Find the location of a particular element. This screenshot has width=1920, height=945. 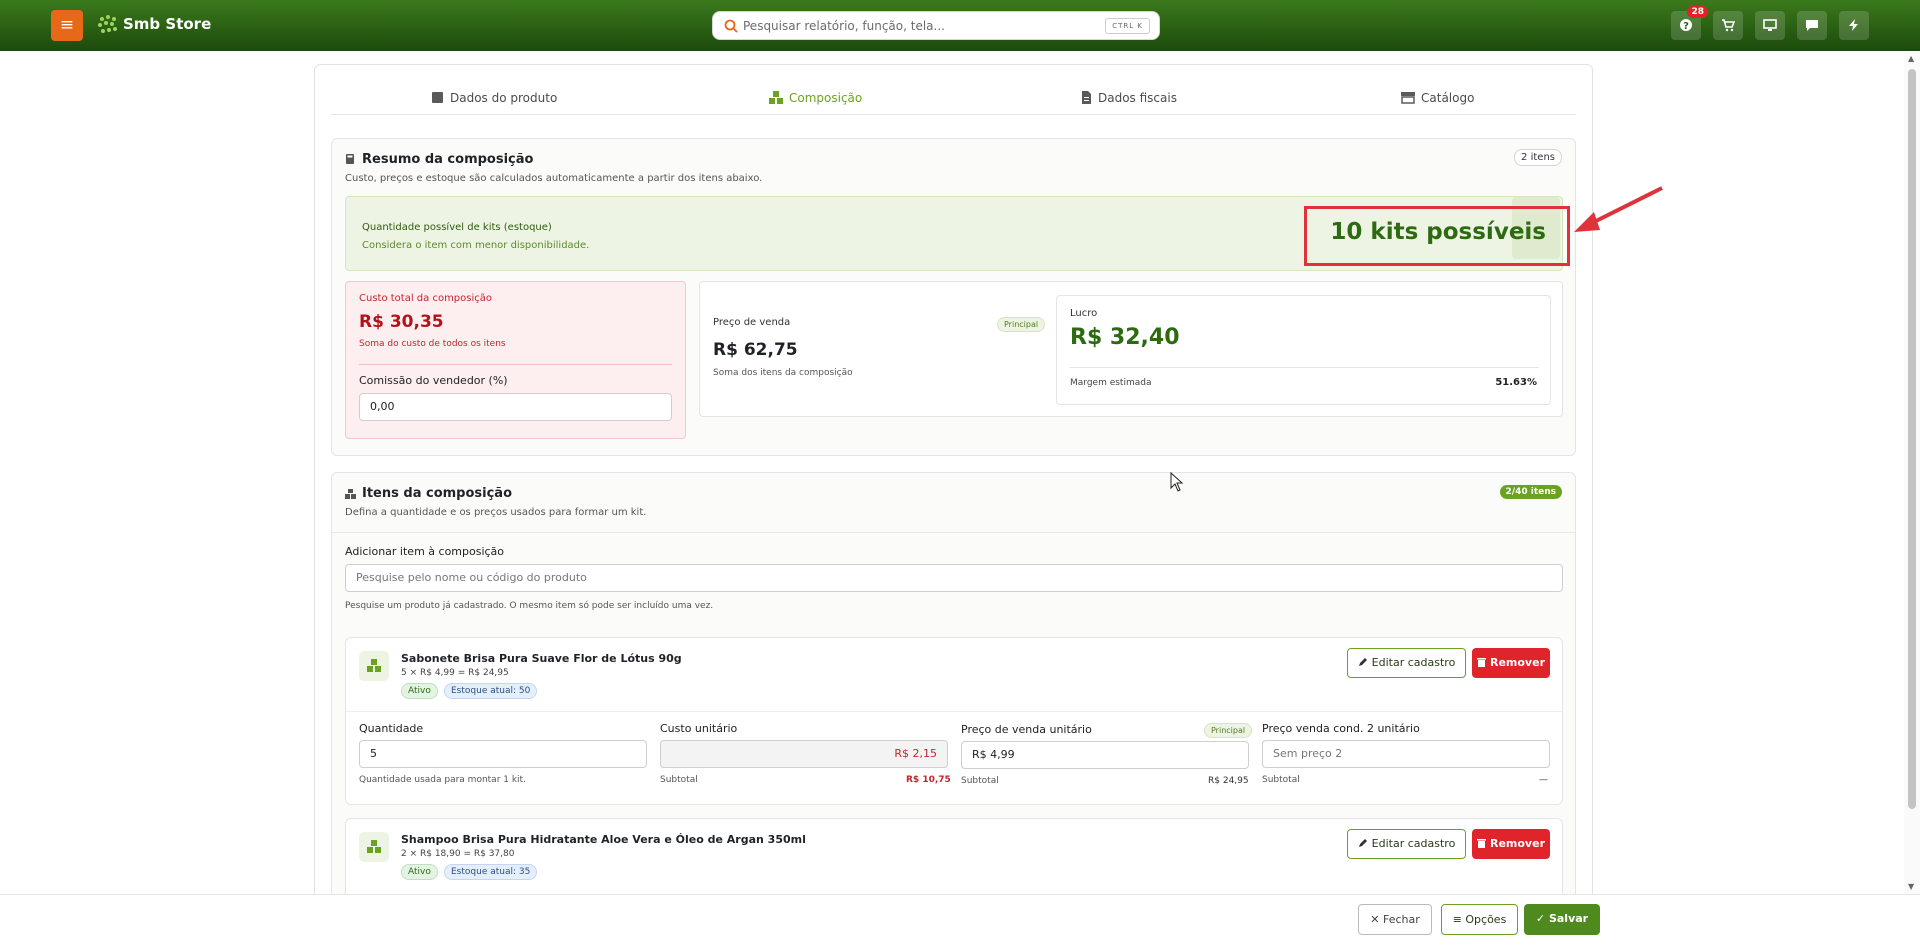

item-calc: 5 × R$ 4,99 = R$ 24,95 is located at coordinates (455, 673).